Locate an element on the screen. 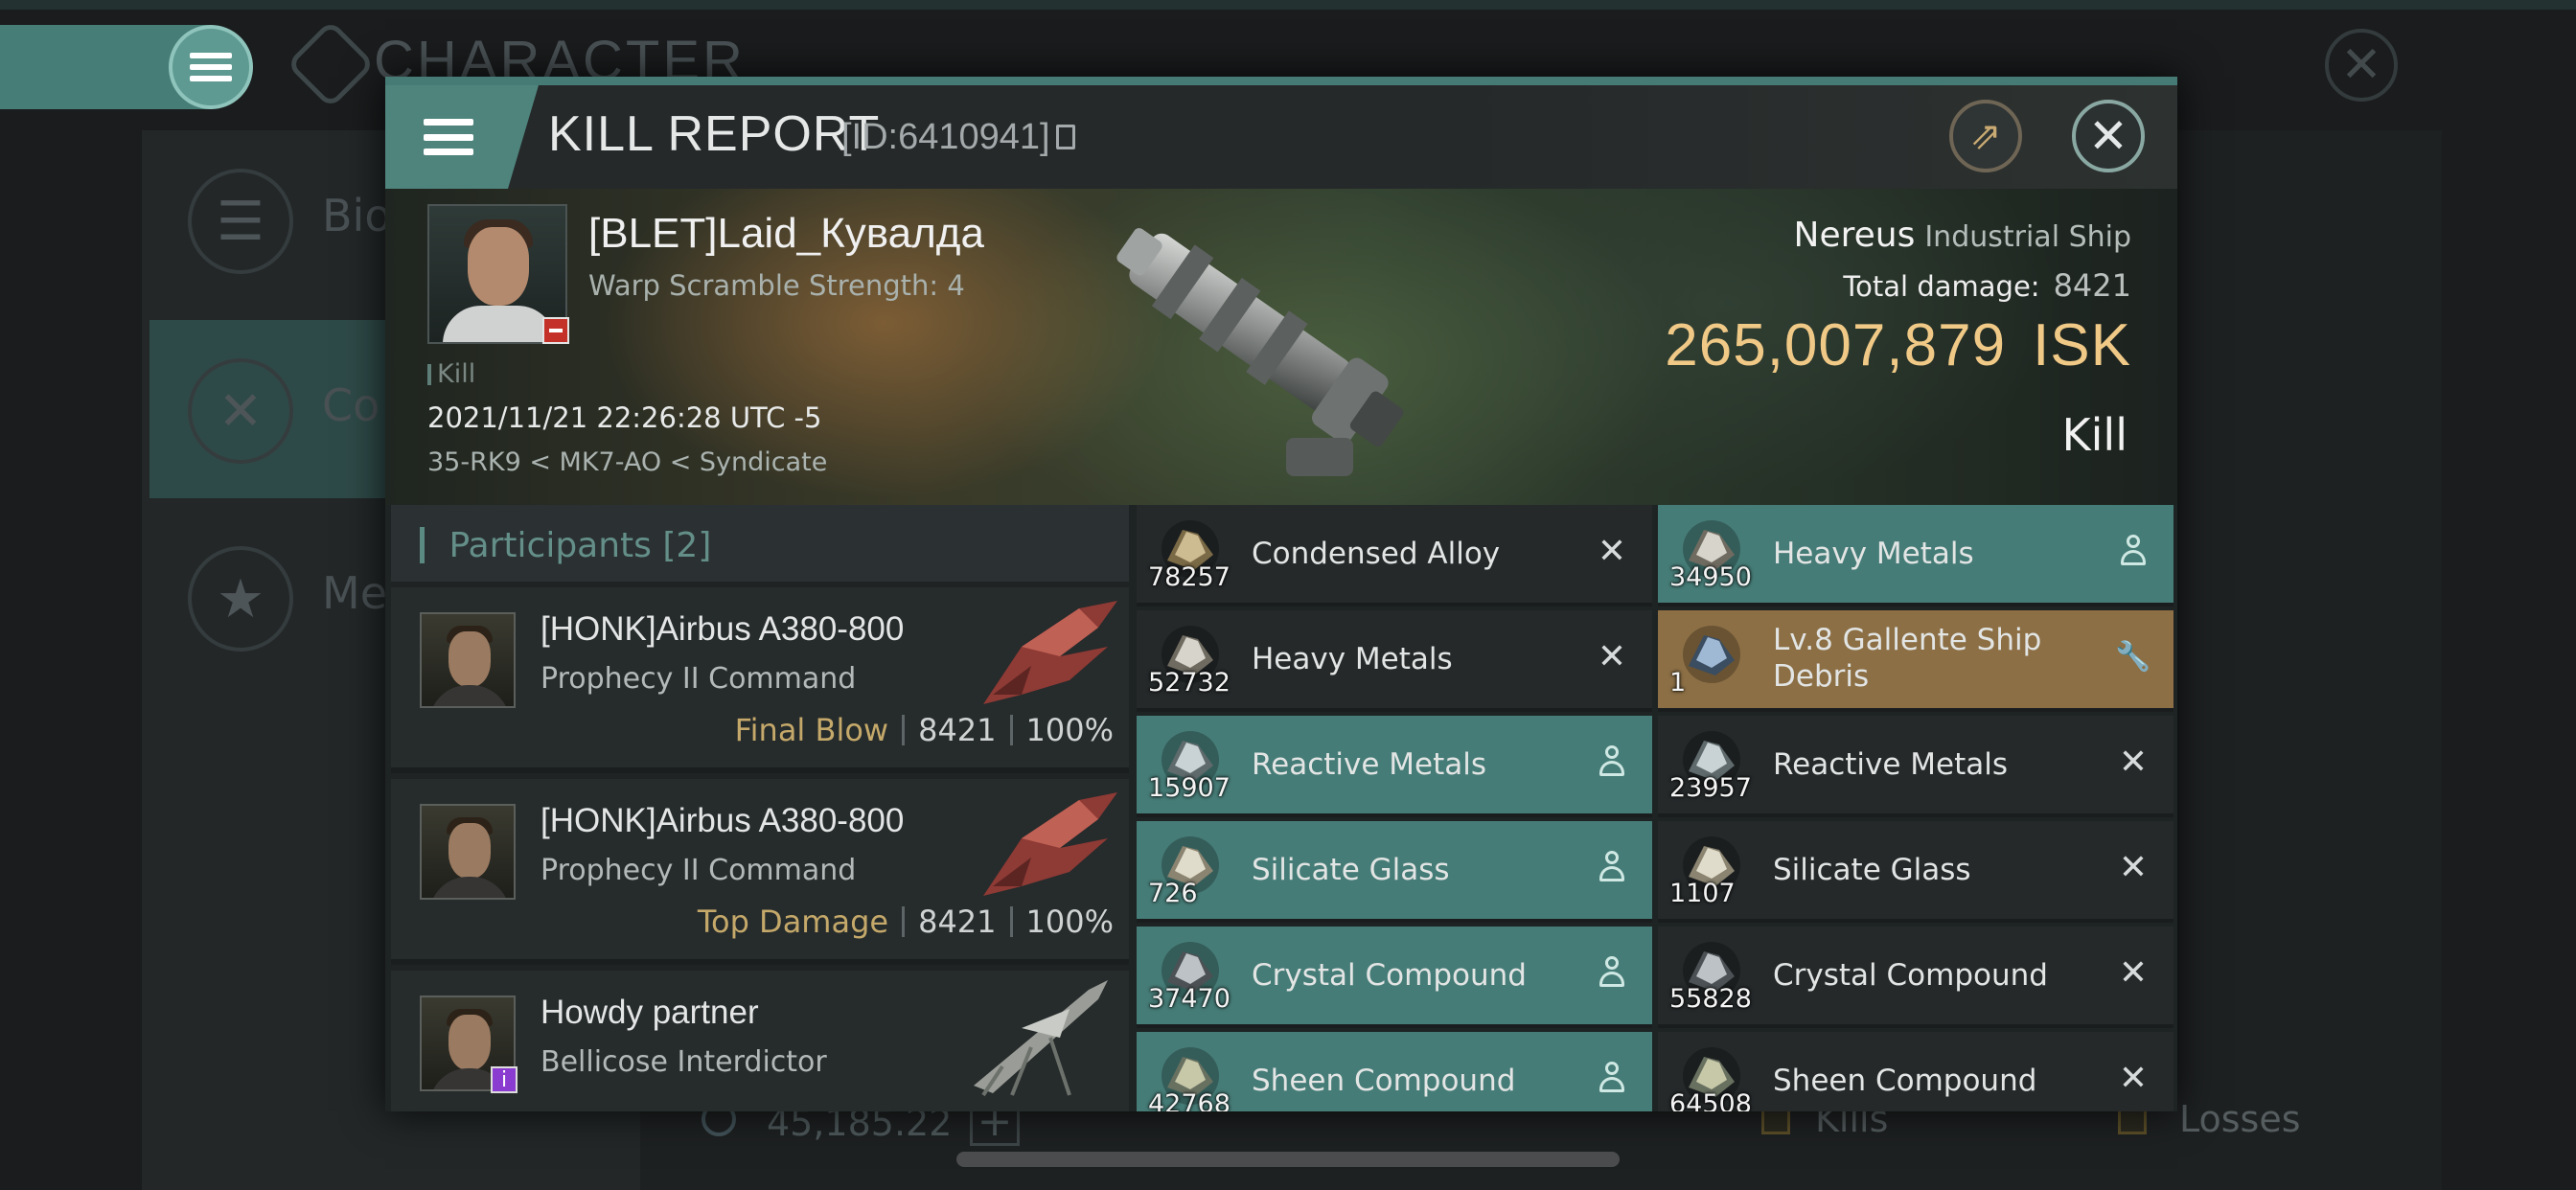 The image size is (2576, 1190). item-cell: 52732 Heavy Metals ✕ is located at coordinates (1394, 661).